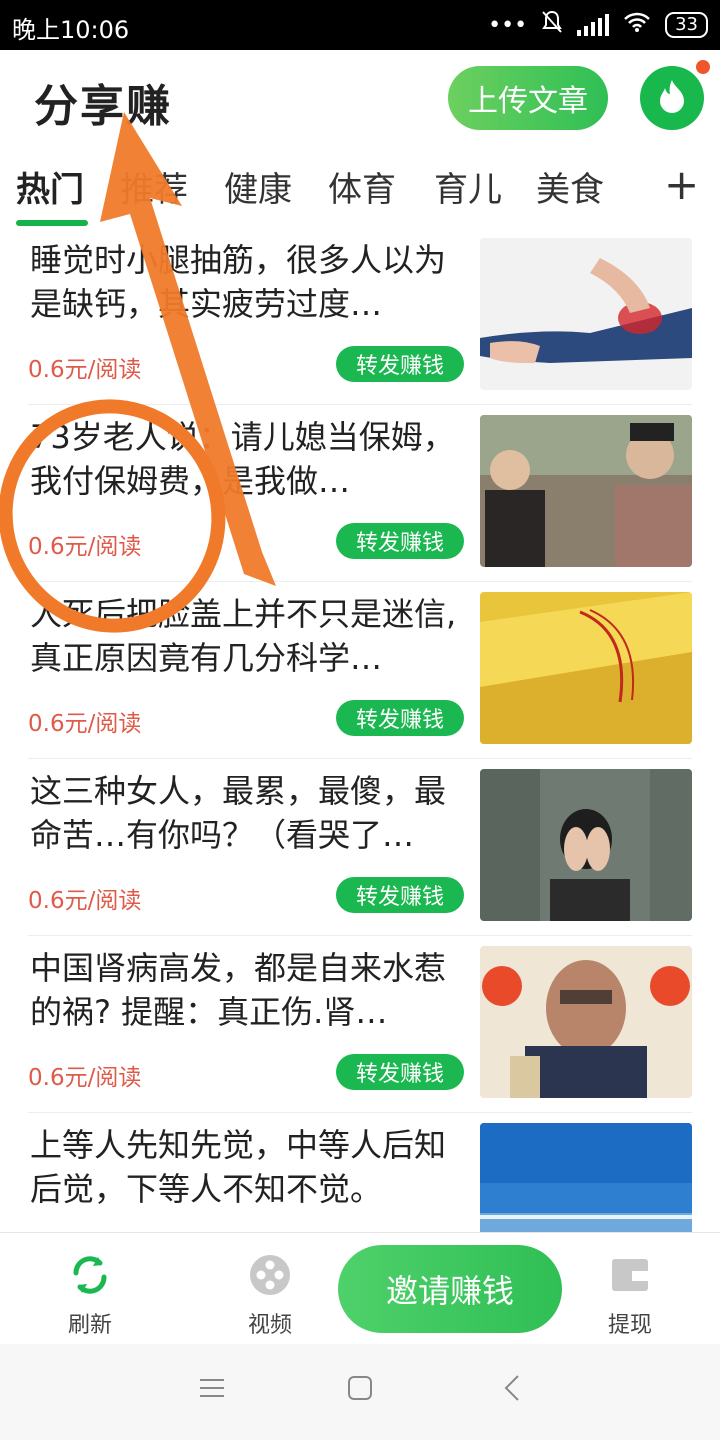  Describe the element at coordinates (50, 186) in the screenshot. I see `tab-hot: 热门` at that location.